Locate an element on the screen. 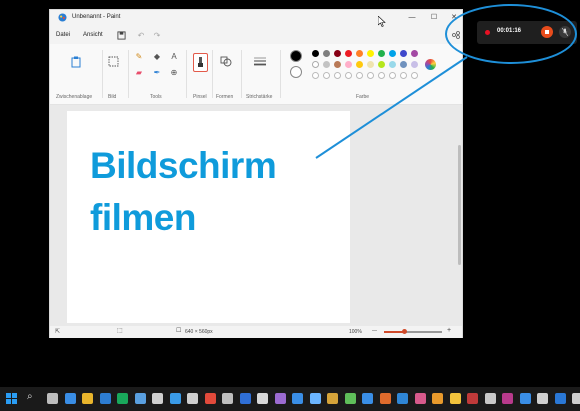 The image size is (580, 411). fill-icon: ◆ is located at coordinates (157, 57).